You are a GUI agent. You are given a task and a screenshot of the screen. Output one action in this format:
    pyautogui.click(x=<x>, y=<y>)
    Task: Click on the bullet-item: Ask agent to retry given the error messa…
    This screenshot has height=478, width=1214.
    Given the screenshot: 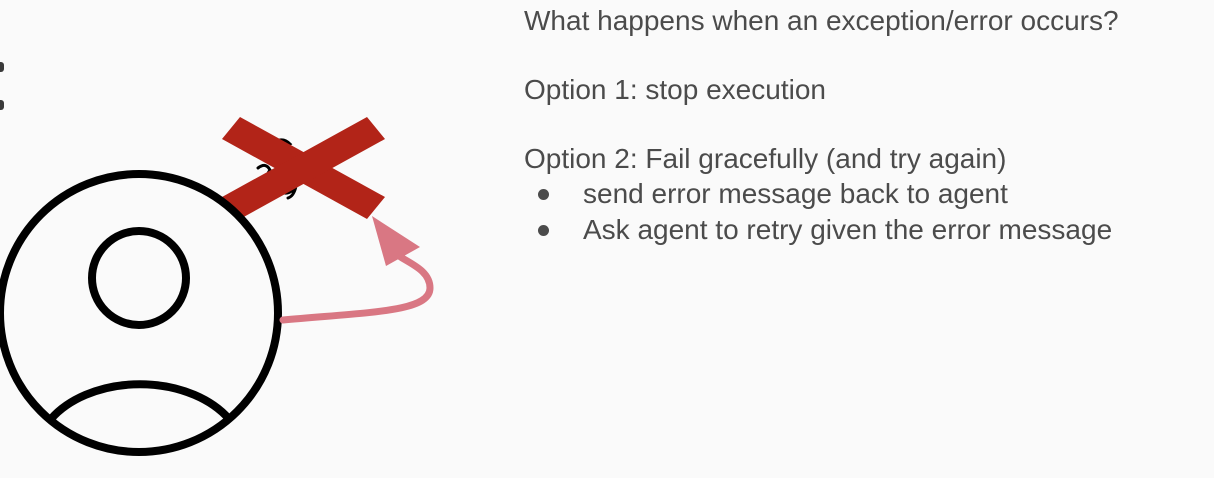 What is the action you would take?
    pyautogui.click(x=867, y=230)
    